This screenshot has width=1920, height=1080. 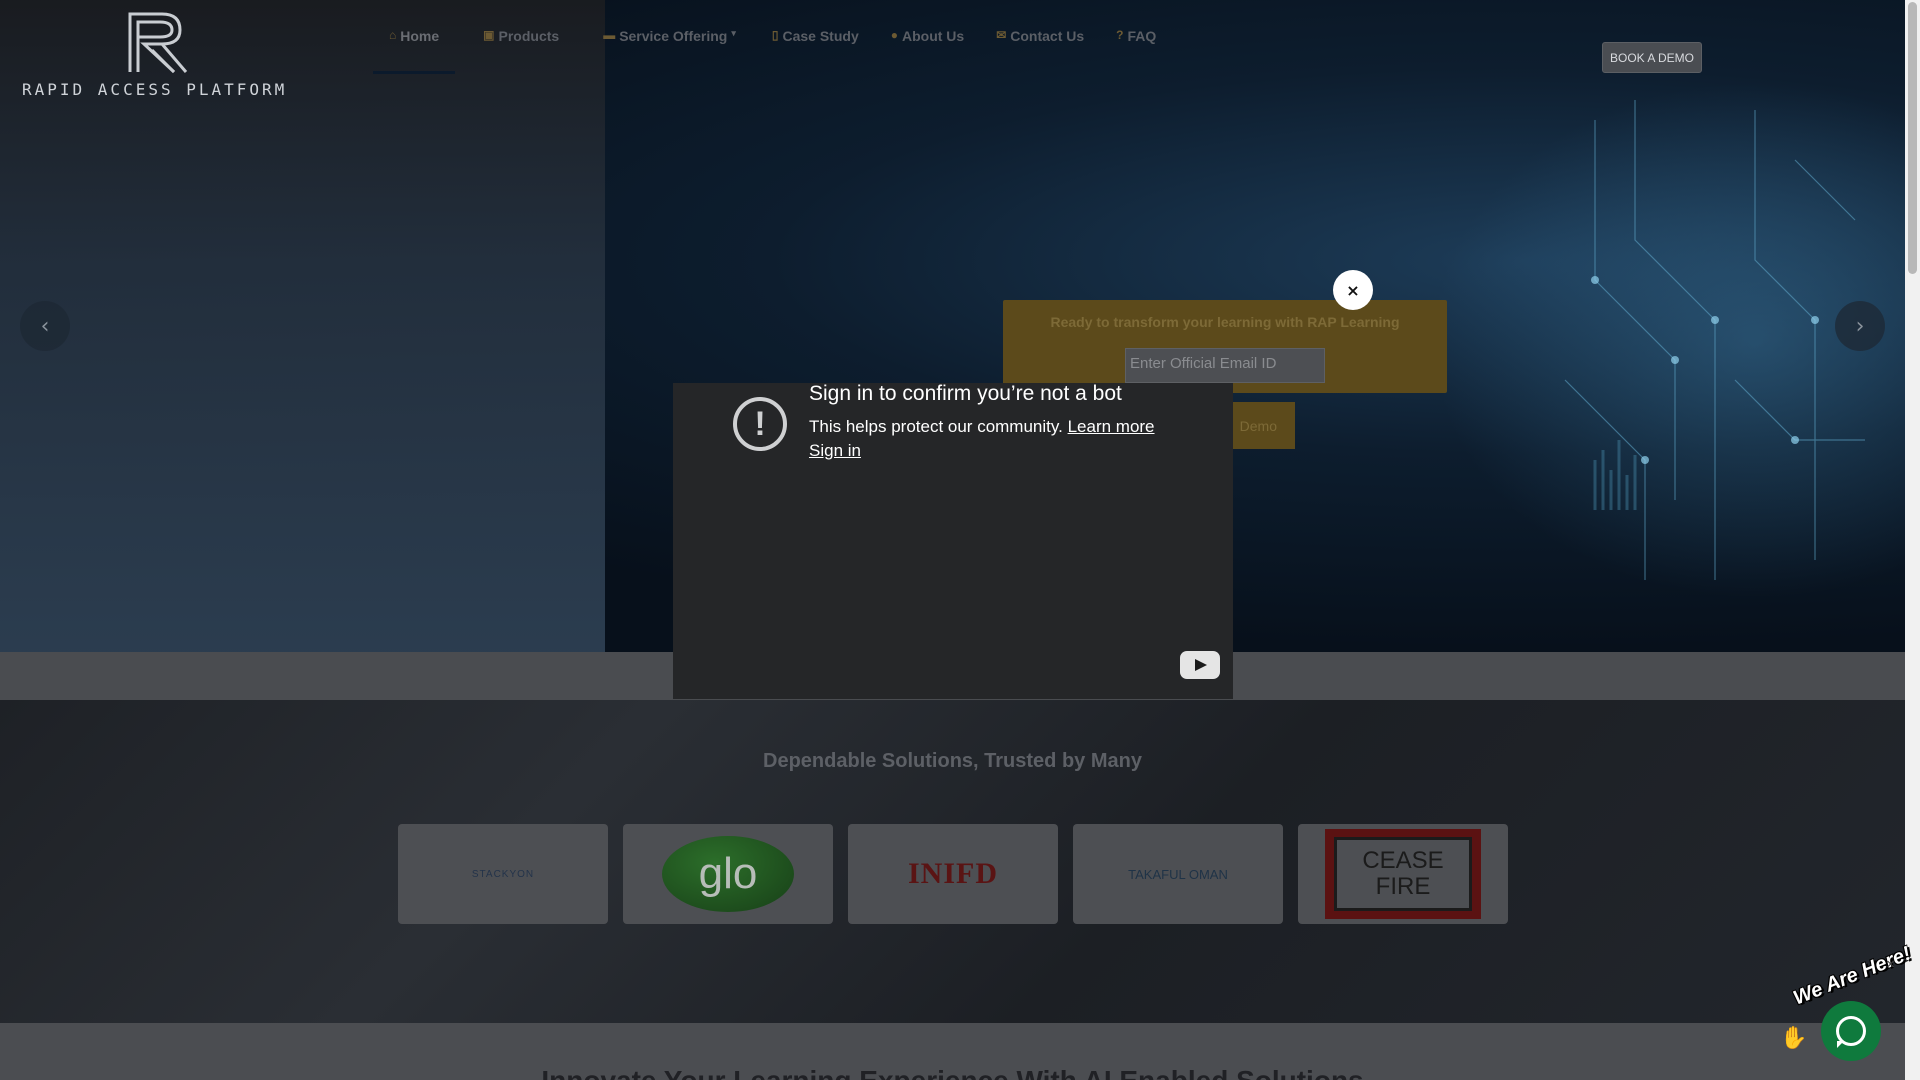 I want to click on video-signin-subtitle-text: This helps protect our community., so click(x=936, y=426).